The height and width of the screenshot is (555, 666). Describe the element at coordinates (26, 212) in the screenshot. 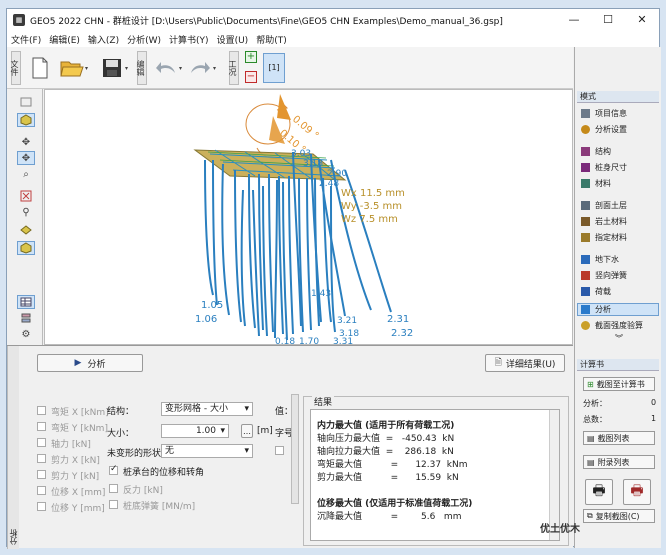

I see `rotate-icon: ⚲` at that location.